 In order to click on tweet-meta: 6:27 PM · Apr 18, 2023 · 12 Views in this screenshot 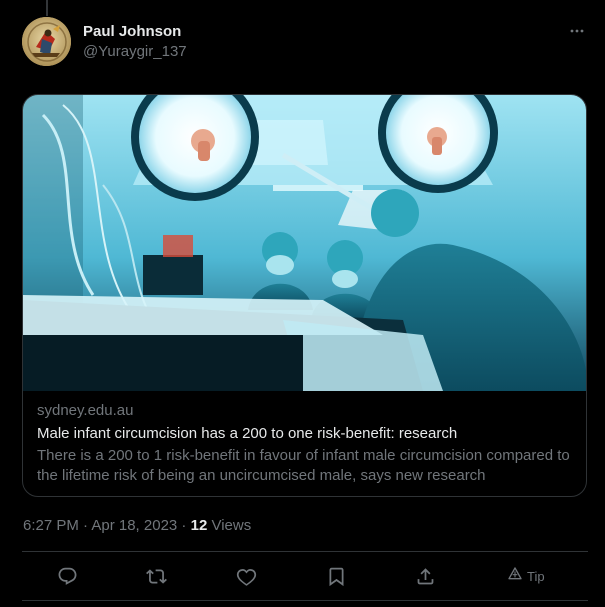, I will do `click(137, 526)`.